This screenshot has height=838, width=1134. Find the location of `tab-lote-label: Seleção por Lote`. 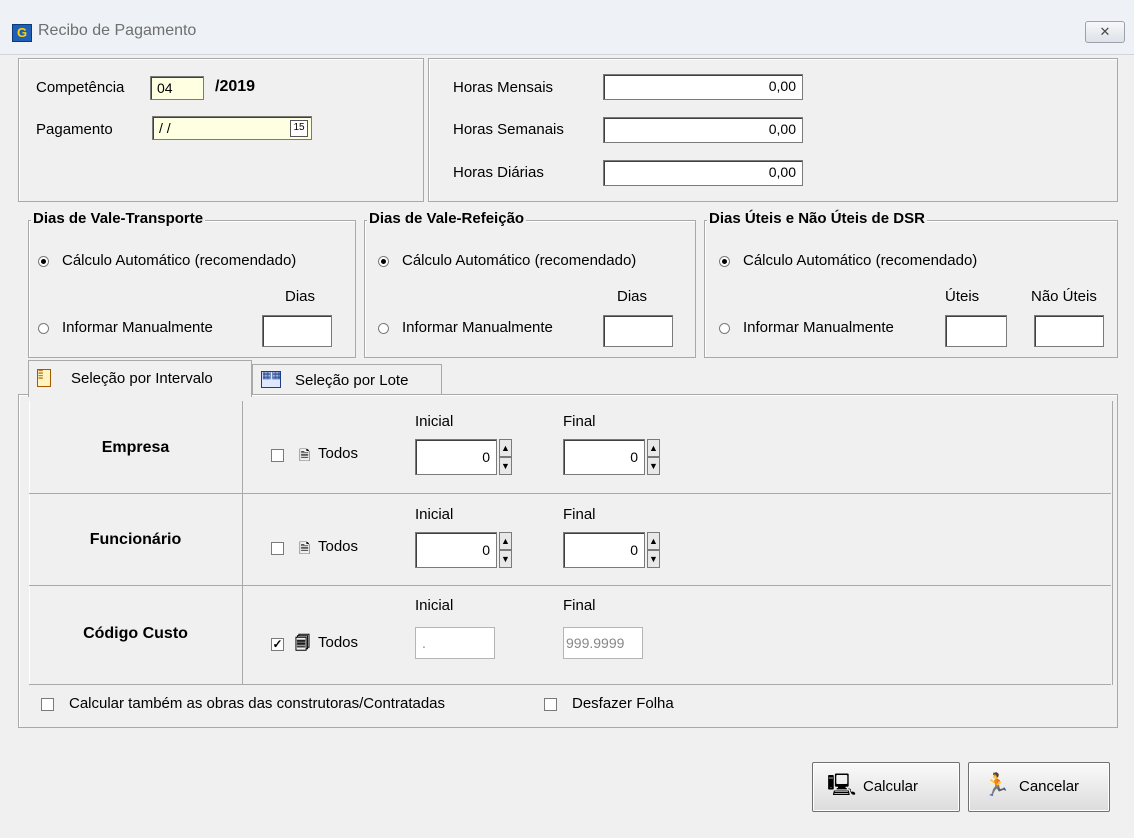

tab-lote-label: Seleção por Lote is located at coordinates (352, 380).